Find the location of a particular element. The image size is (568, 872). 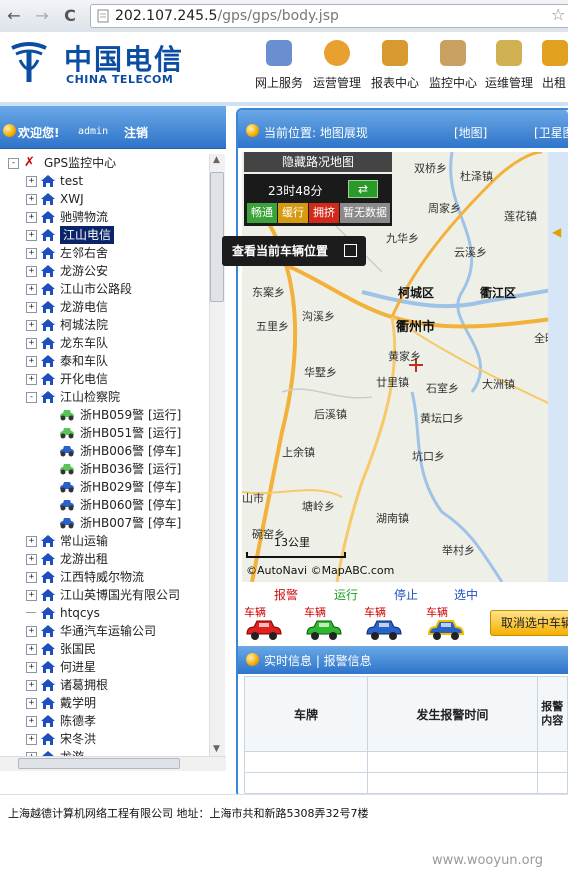

back-icon: ← is located at coordinates (14, 16).